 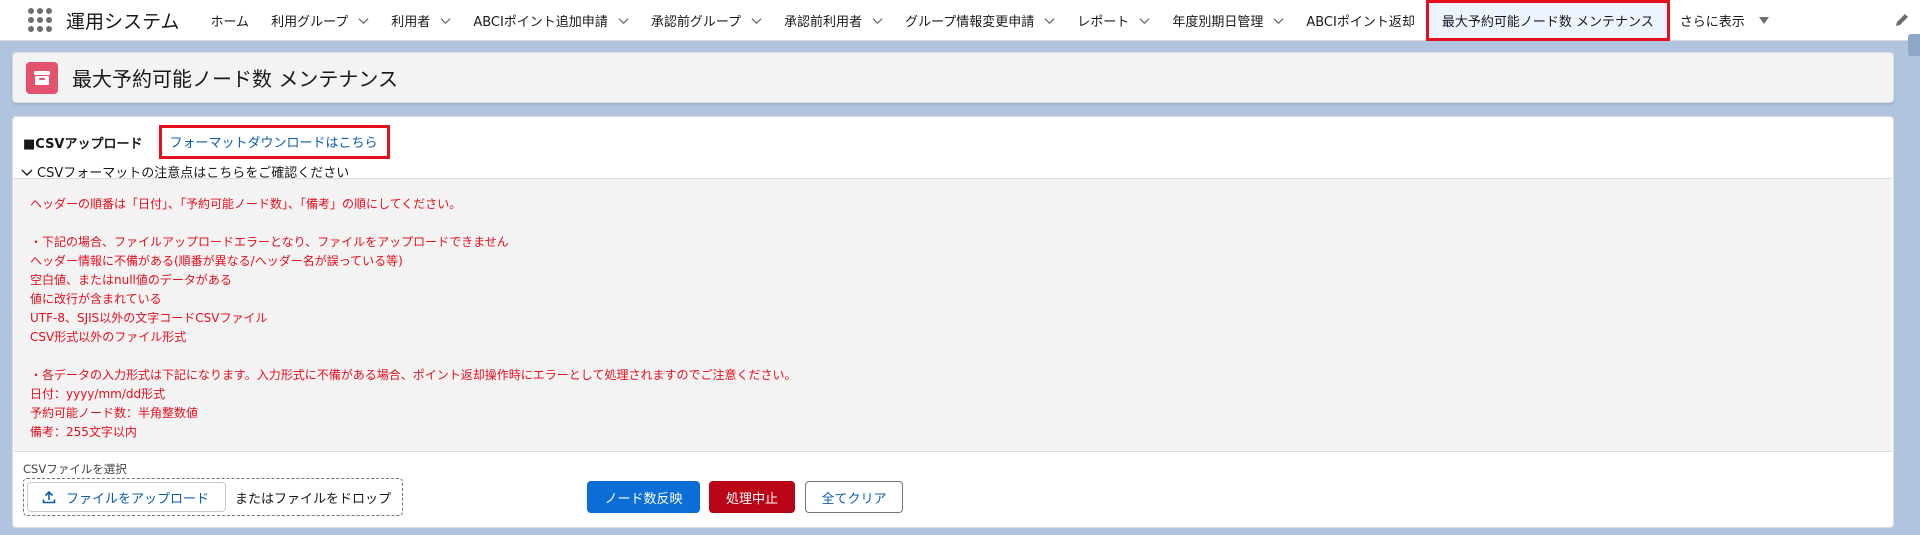 What do you see at coordinates (696, 22) in the screenshot?
I see `nav-tab-label: 承認前グループ` at bounding box center [696, 22].